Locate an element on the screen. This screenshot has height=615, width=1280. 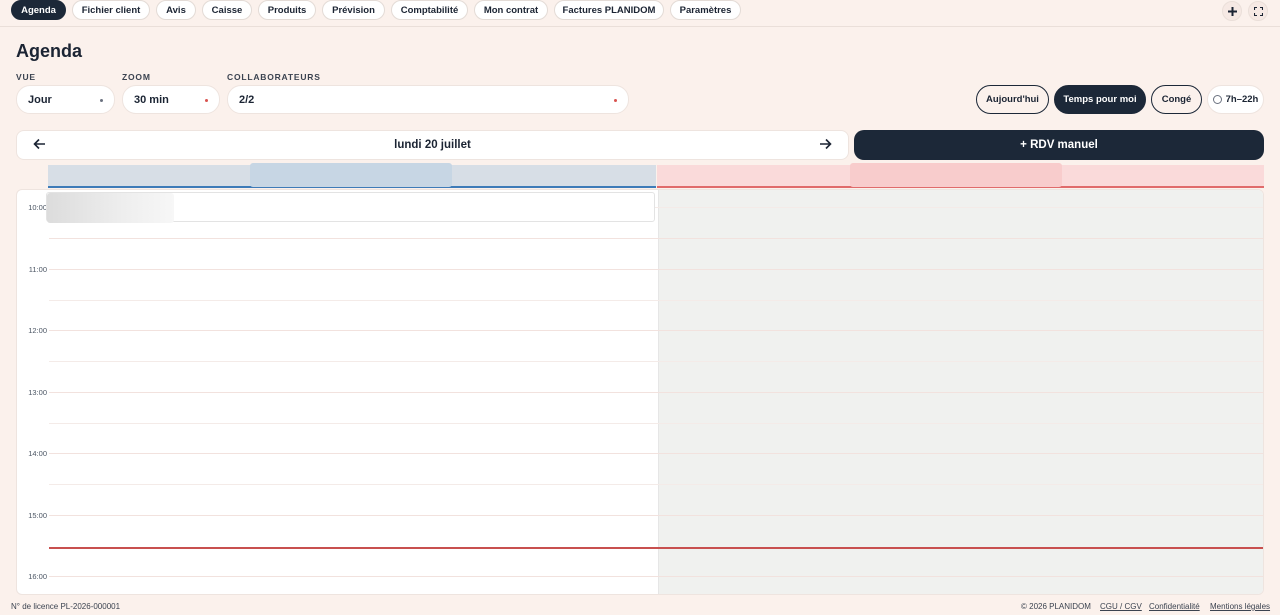
tab-factures-planidom: Factures PLANIDOM is located at coordinates (609, 10).